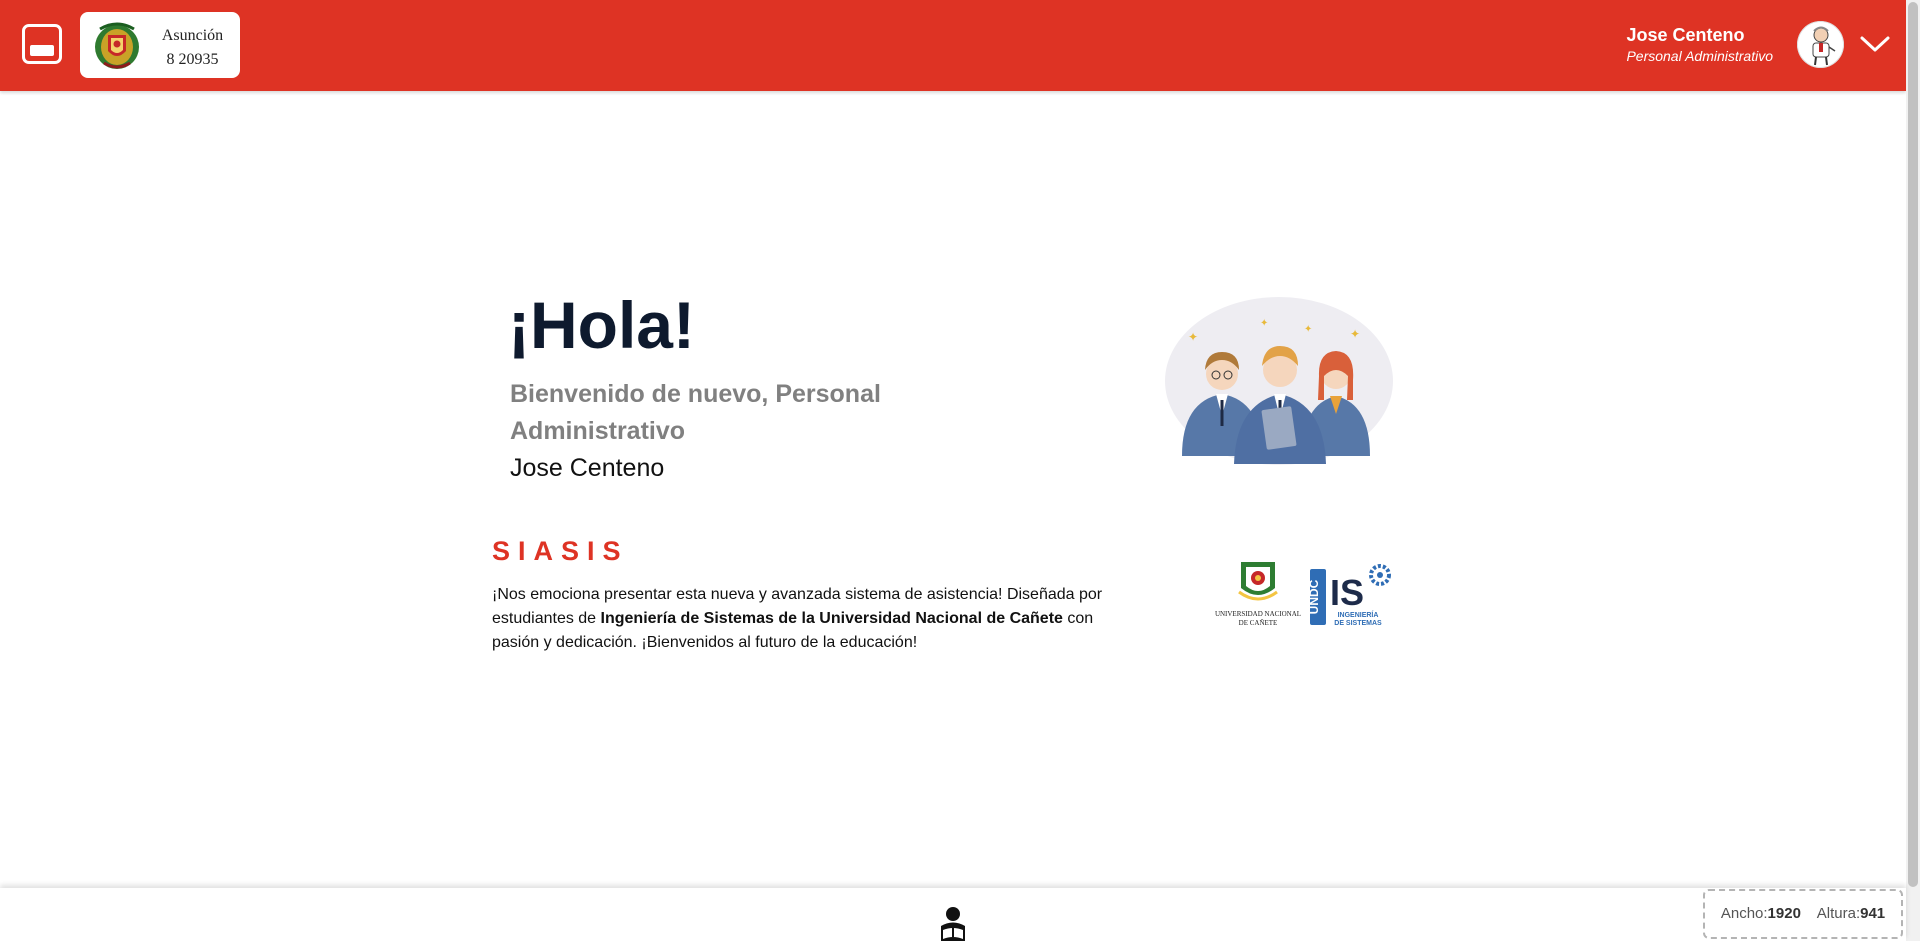  I want to click on header-user-name: Jose Centeno, so click(1685, 35).